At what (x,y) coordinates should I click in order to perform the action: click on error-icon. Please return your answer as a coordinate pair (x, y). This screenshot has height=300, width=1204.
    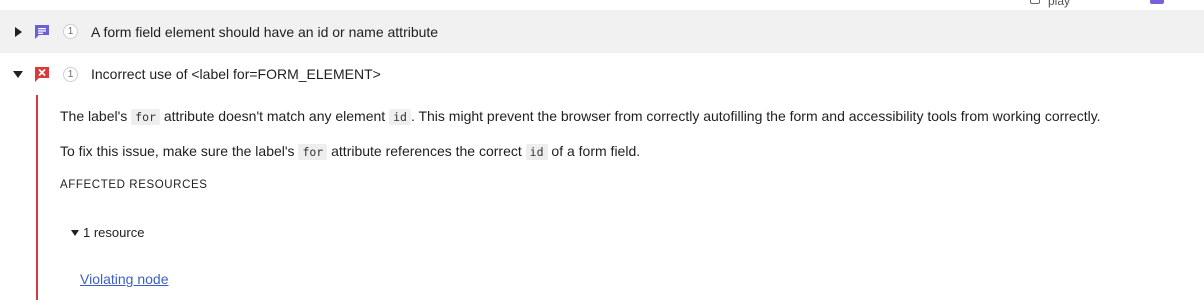
    Looking at the image, I should click on (42, 74).